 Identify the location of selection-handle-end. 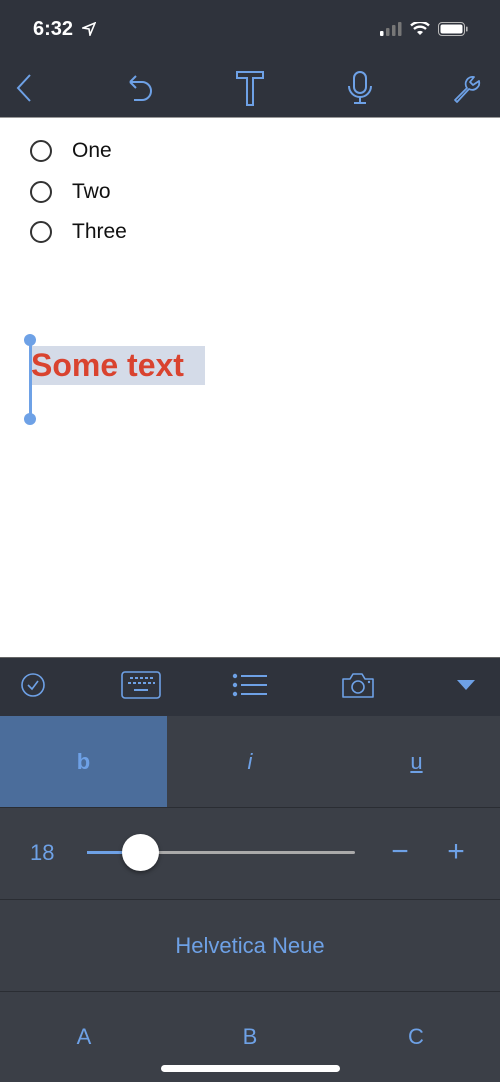
(30, 419).